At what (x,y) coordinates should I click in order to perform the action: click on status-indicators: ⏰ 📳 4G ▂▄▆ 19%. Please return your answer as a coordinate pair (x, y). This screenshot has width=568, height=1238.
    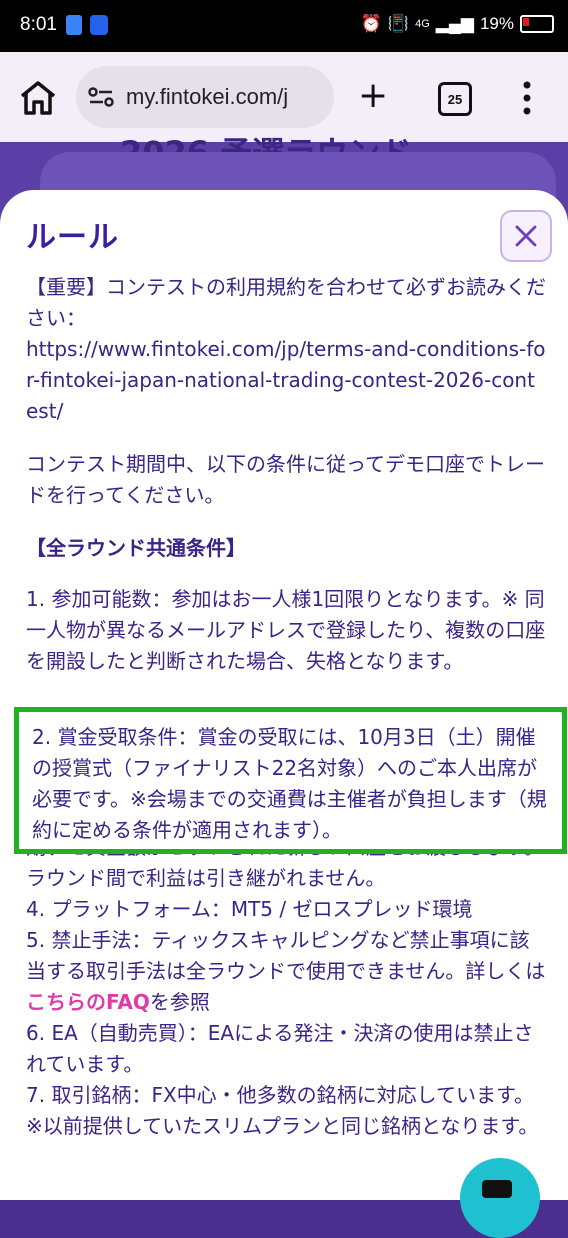
    Looking at the image, I should click on (457, 24).